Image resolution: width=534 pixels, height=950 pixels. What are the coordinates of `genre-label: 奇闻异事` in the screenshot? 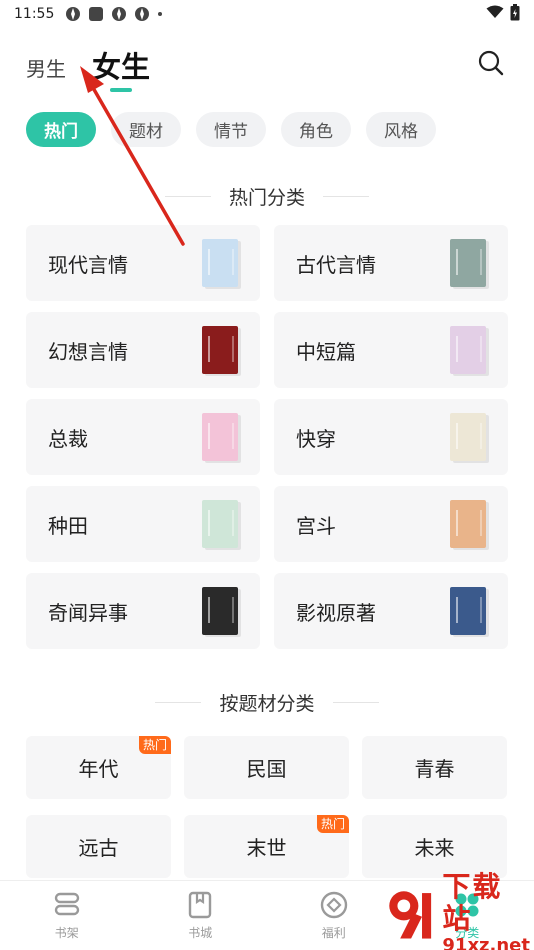 It's located at (88, 612).